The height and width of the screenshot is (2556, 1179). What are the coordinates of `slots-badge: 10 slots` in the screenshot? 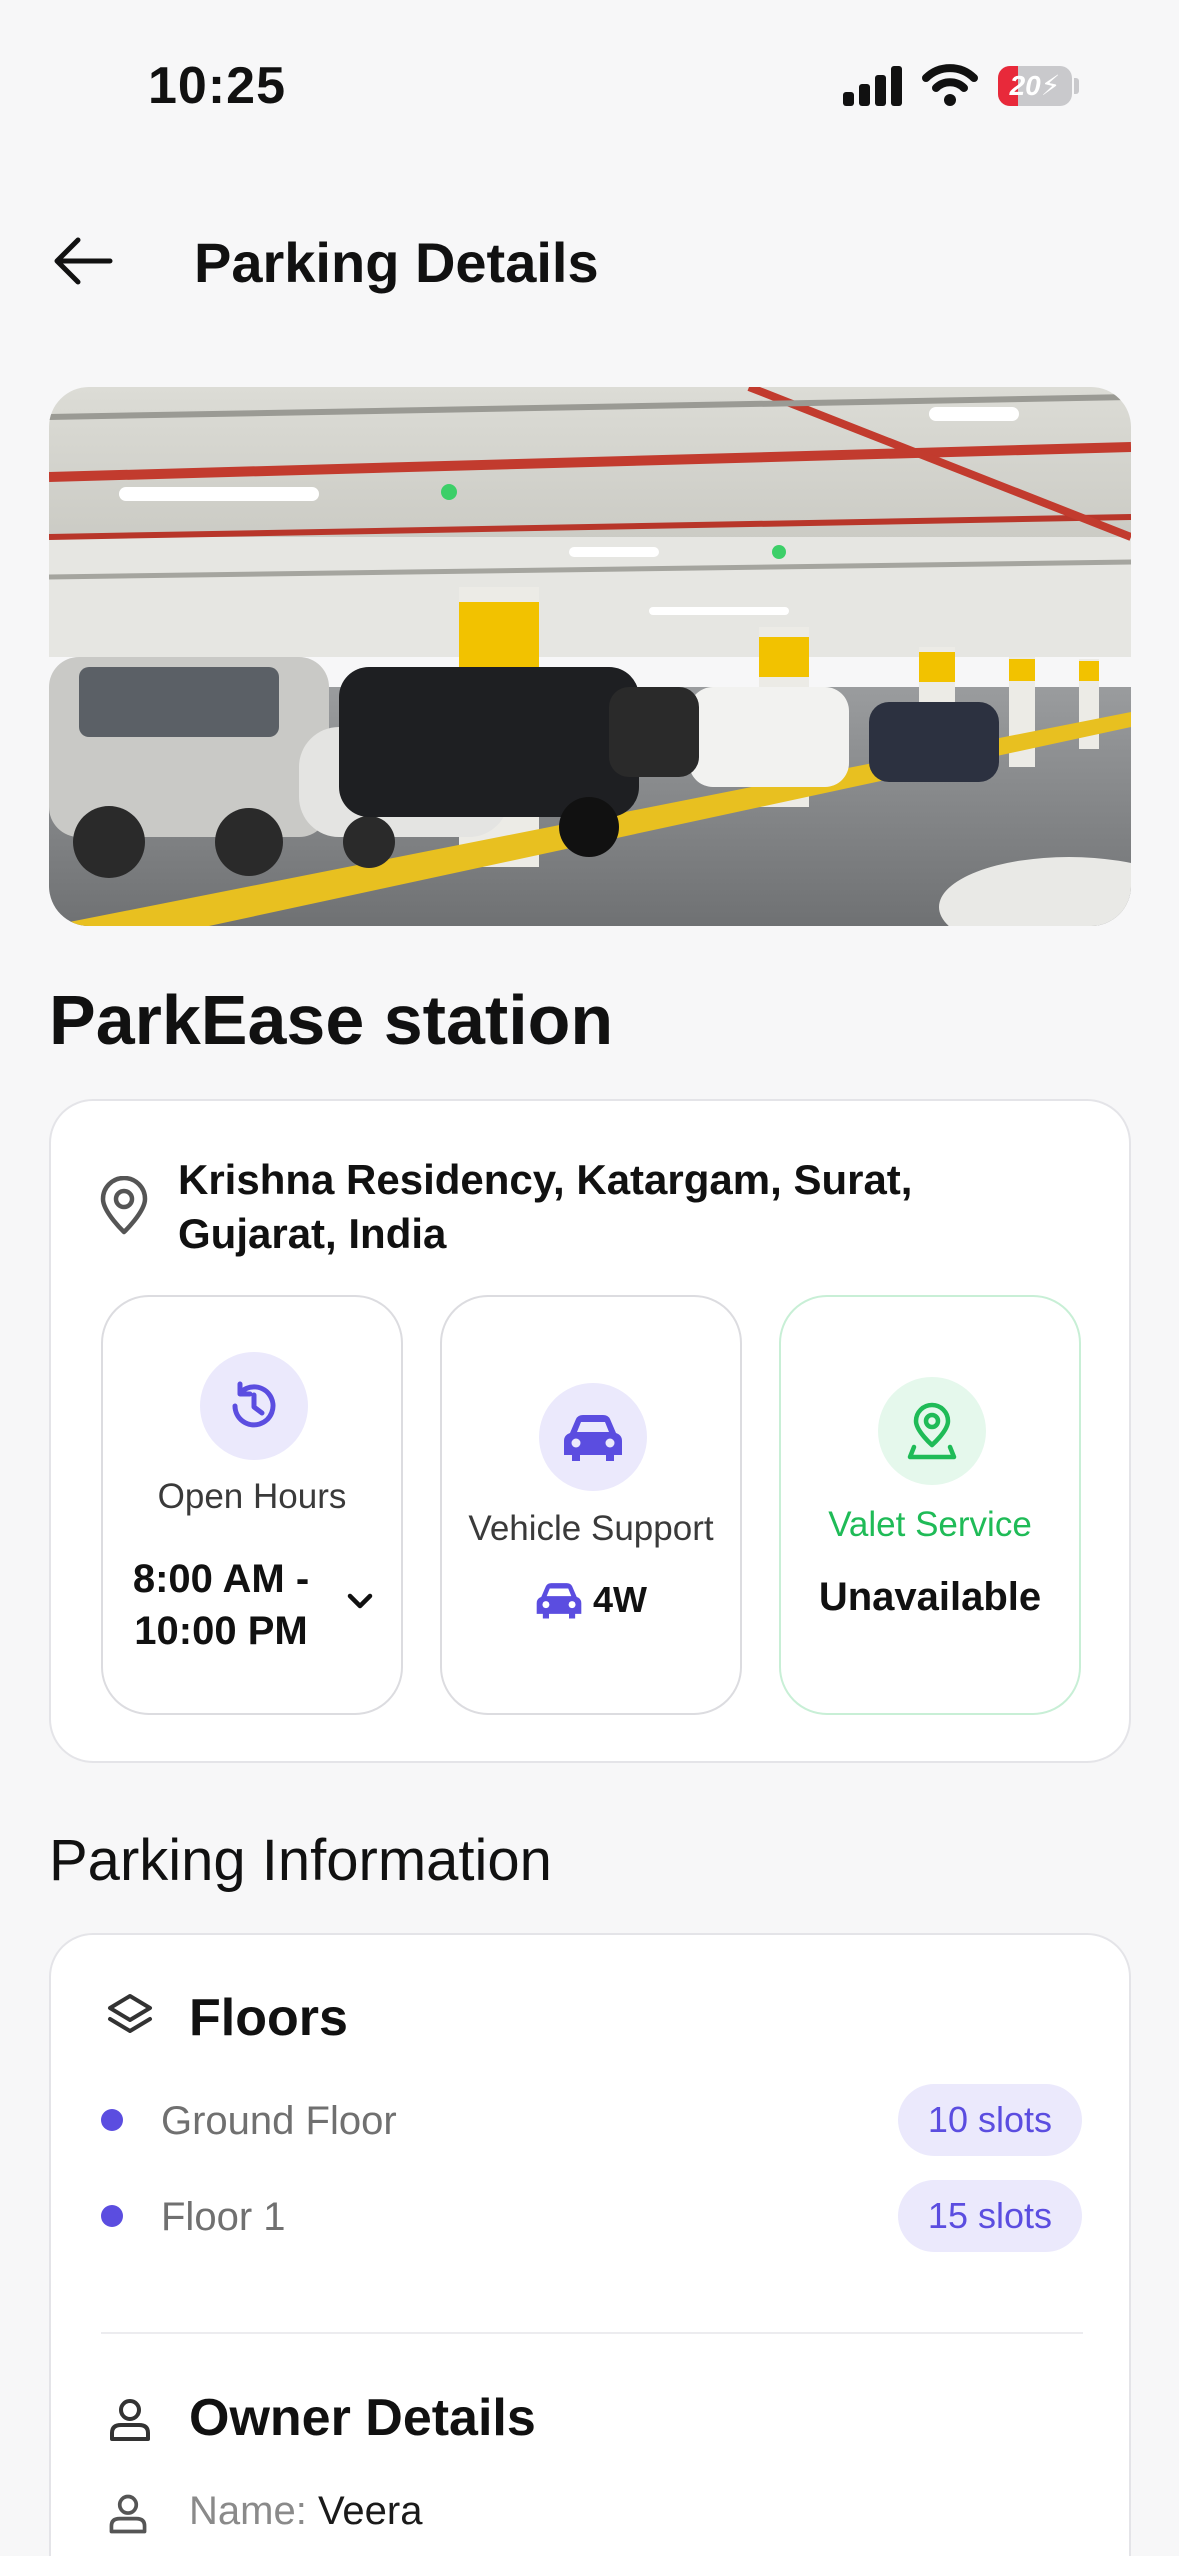 It's located at (989, 2120).